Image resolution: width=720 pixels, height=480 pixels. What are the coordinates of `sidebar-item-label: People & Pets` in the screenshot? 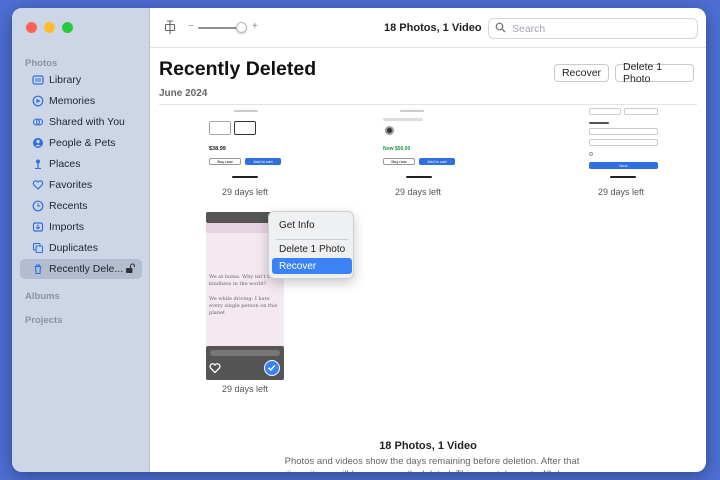 It's located at (82, 143).